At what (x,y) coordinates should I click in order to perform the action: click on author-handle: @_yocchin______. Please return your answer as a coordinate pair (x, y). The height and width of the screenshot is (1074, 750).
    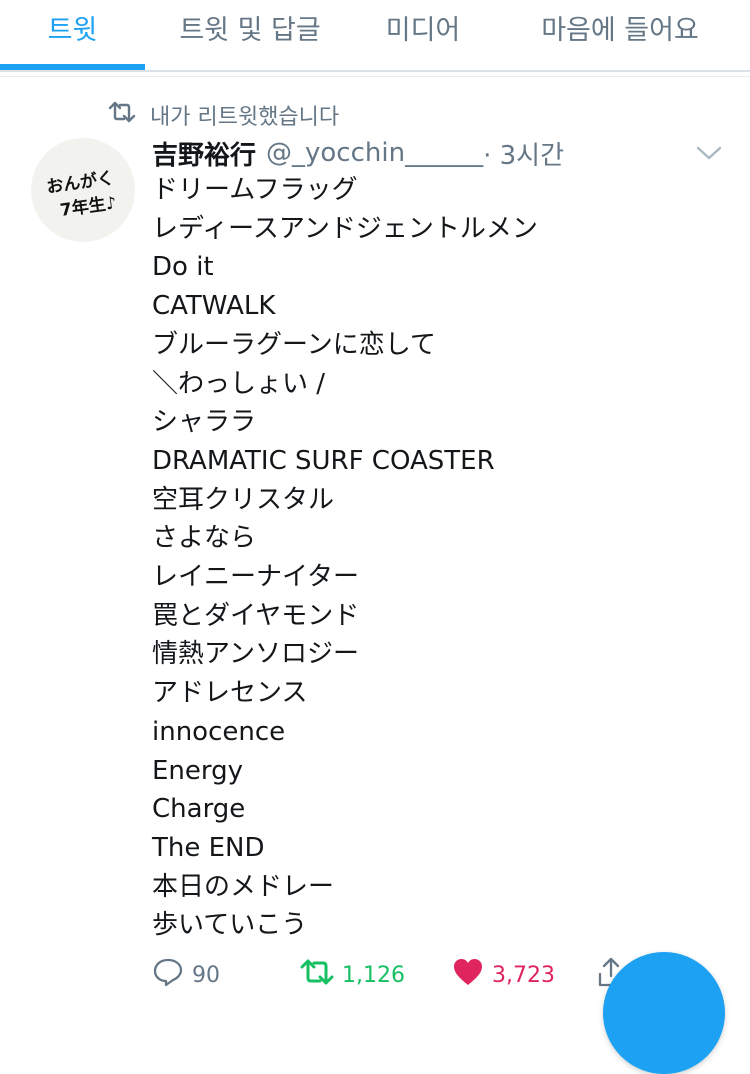
    Looking at the image, I should click on (374, 153).